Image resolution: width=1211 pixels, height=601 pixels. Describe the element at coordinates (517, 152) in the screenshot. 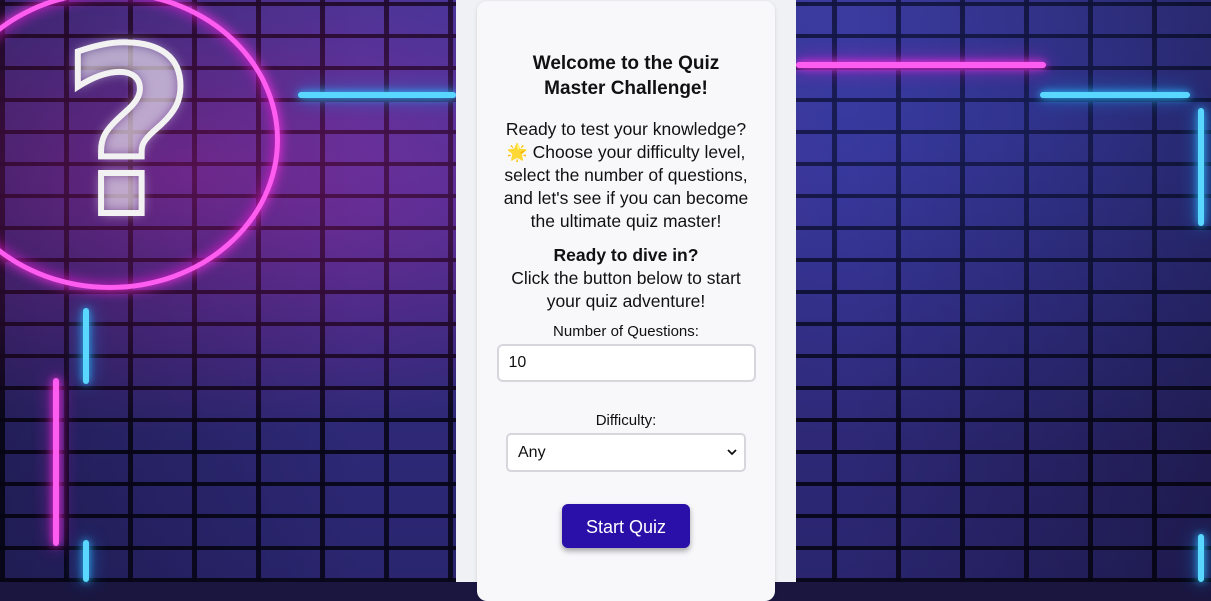

I see `glowing-star-icon: 🌟` at that location.